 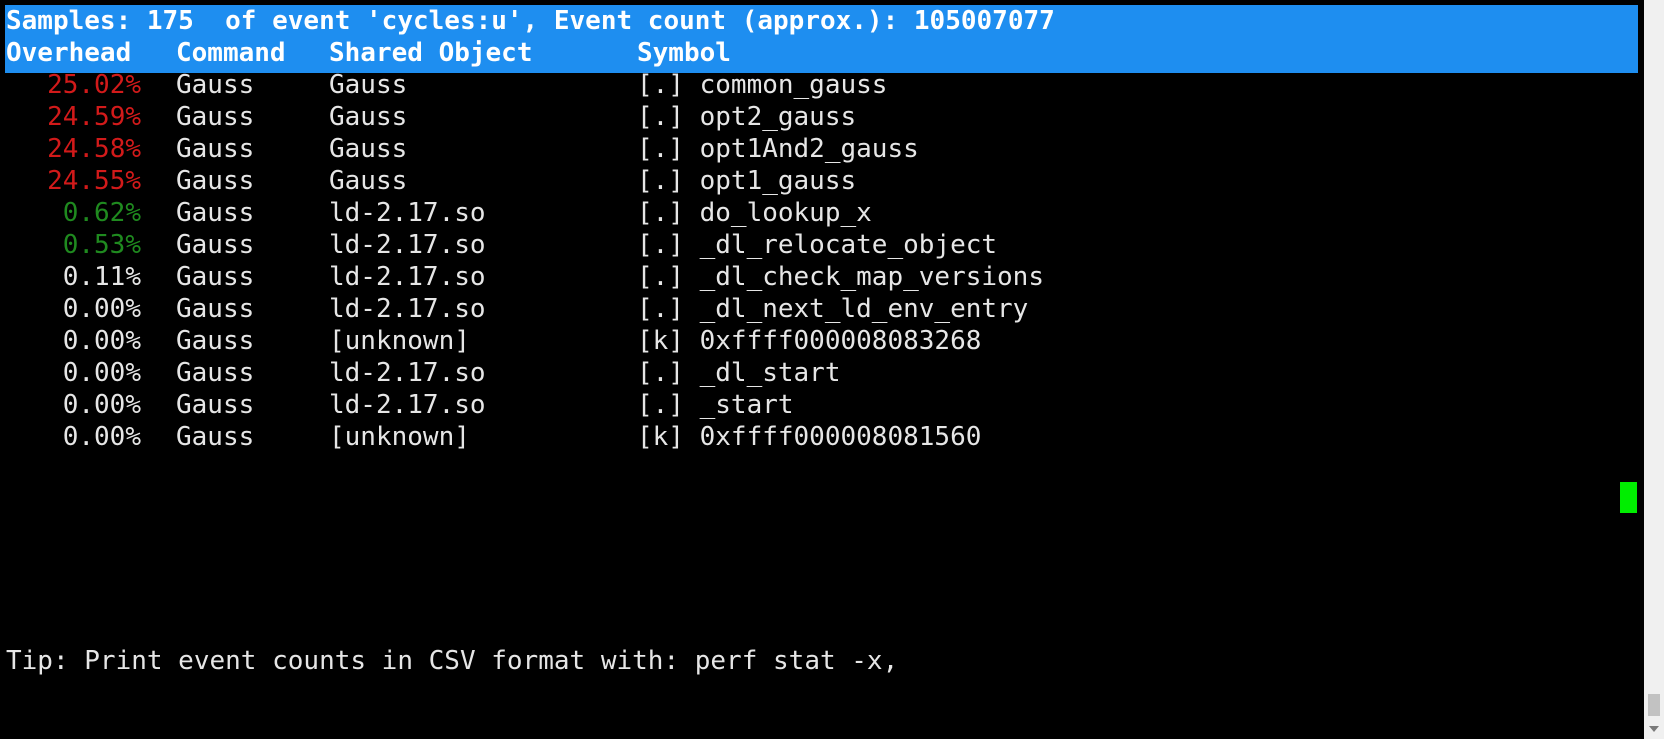 What do you see at coordinates (101, 277) in the screenshot?
I see `overhead-cell: 0.11%` at bounding box center [101, 277].